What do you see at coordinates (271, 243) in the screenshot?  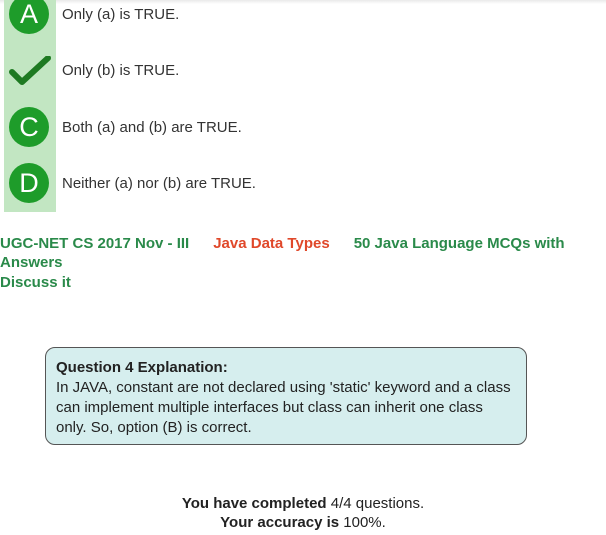 I see `tag-topic-link: Java Data Types` at bounding box center [271, 243].